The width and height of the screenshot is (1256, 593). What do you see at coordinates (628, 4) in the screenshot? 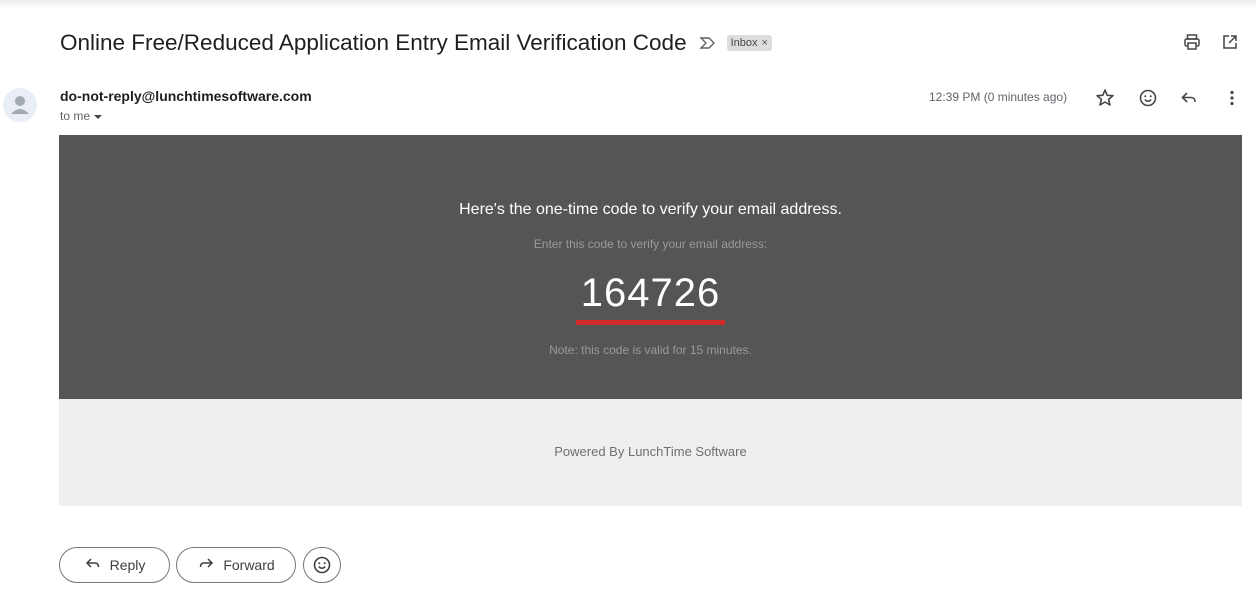
I see `top-shadow` at bounding box center [628, 4].